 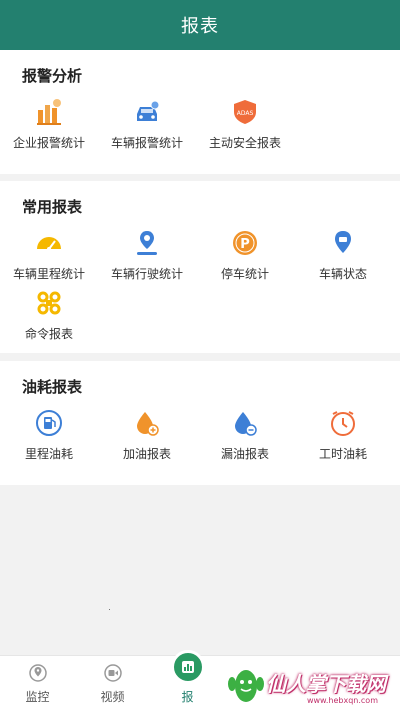 I want to click on item-label: 企业报警统计, so click(x=48, y=143).